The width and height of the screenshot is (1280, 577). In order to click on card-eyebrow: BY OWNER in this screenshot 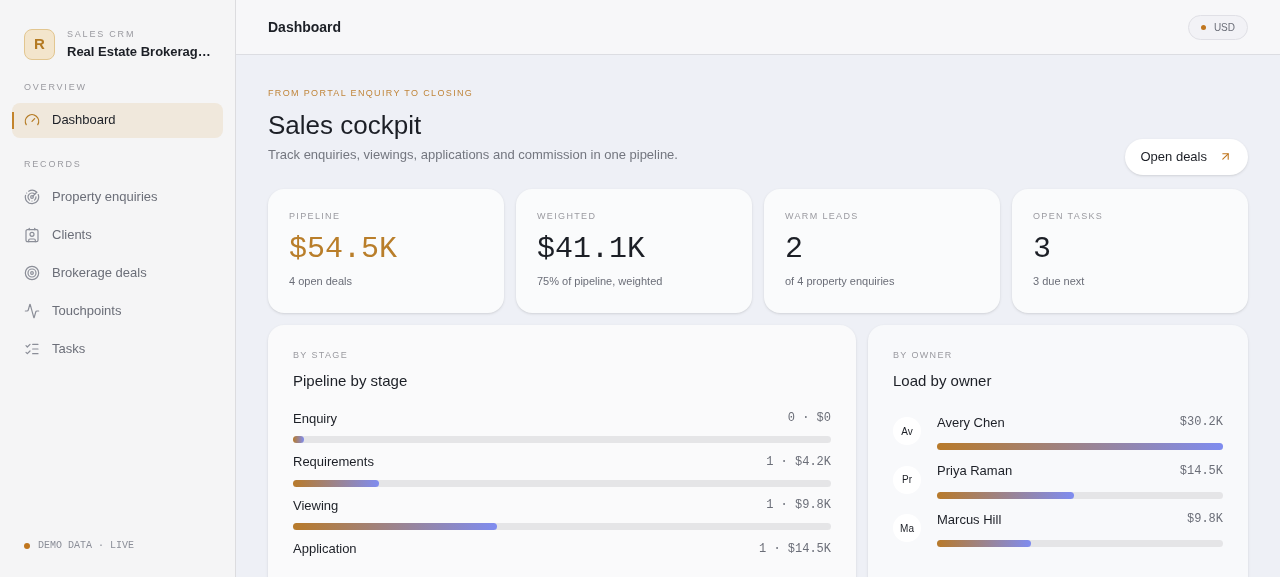, I will do `click(923, 355)`.